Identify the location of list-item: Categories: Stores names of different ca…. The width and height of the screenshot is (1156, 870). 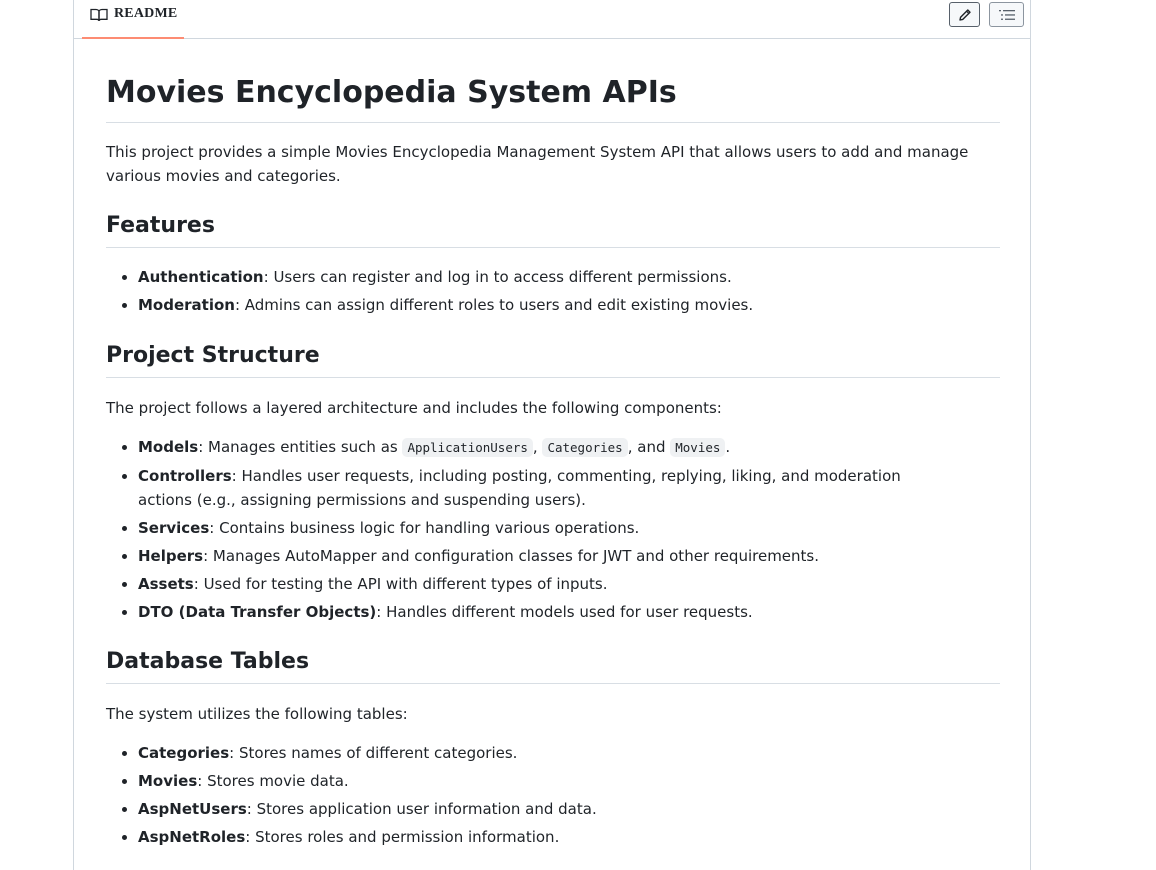
(553, 753).